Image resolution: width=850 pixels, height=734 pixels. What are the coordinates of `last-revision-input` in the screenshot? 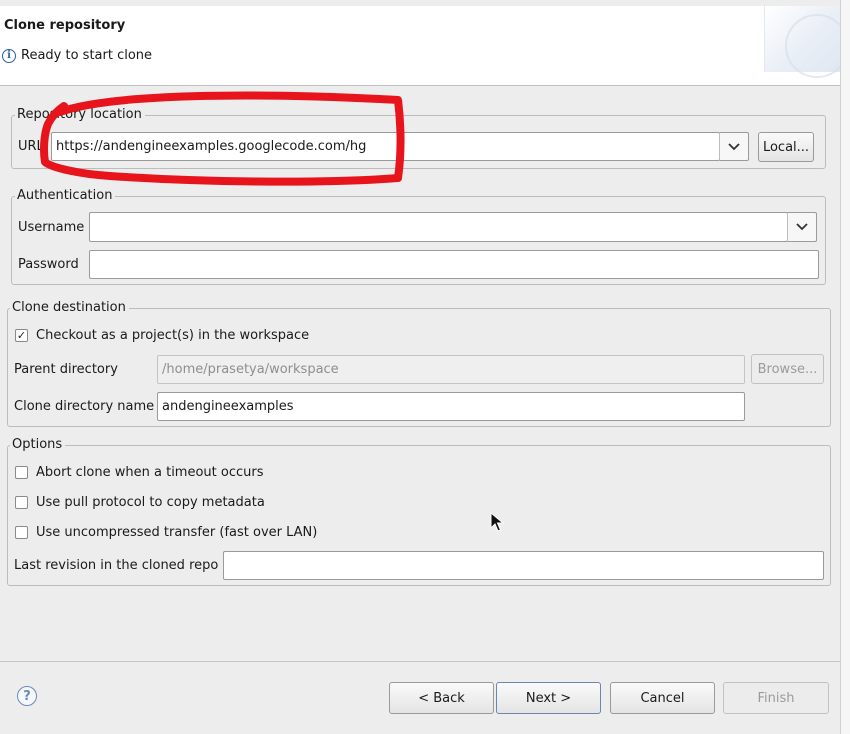 It's located at (523, 565).